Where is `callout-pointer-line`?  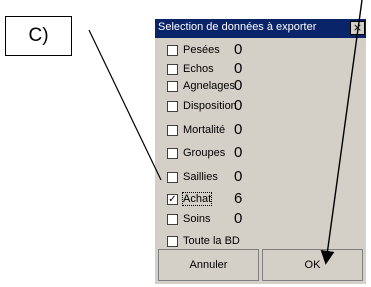 callout-pointer-line is located at coordinates (125, 105).